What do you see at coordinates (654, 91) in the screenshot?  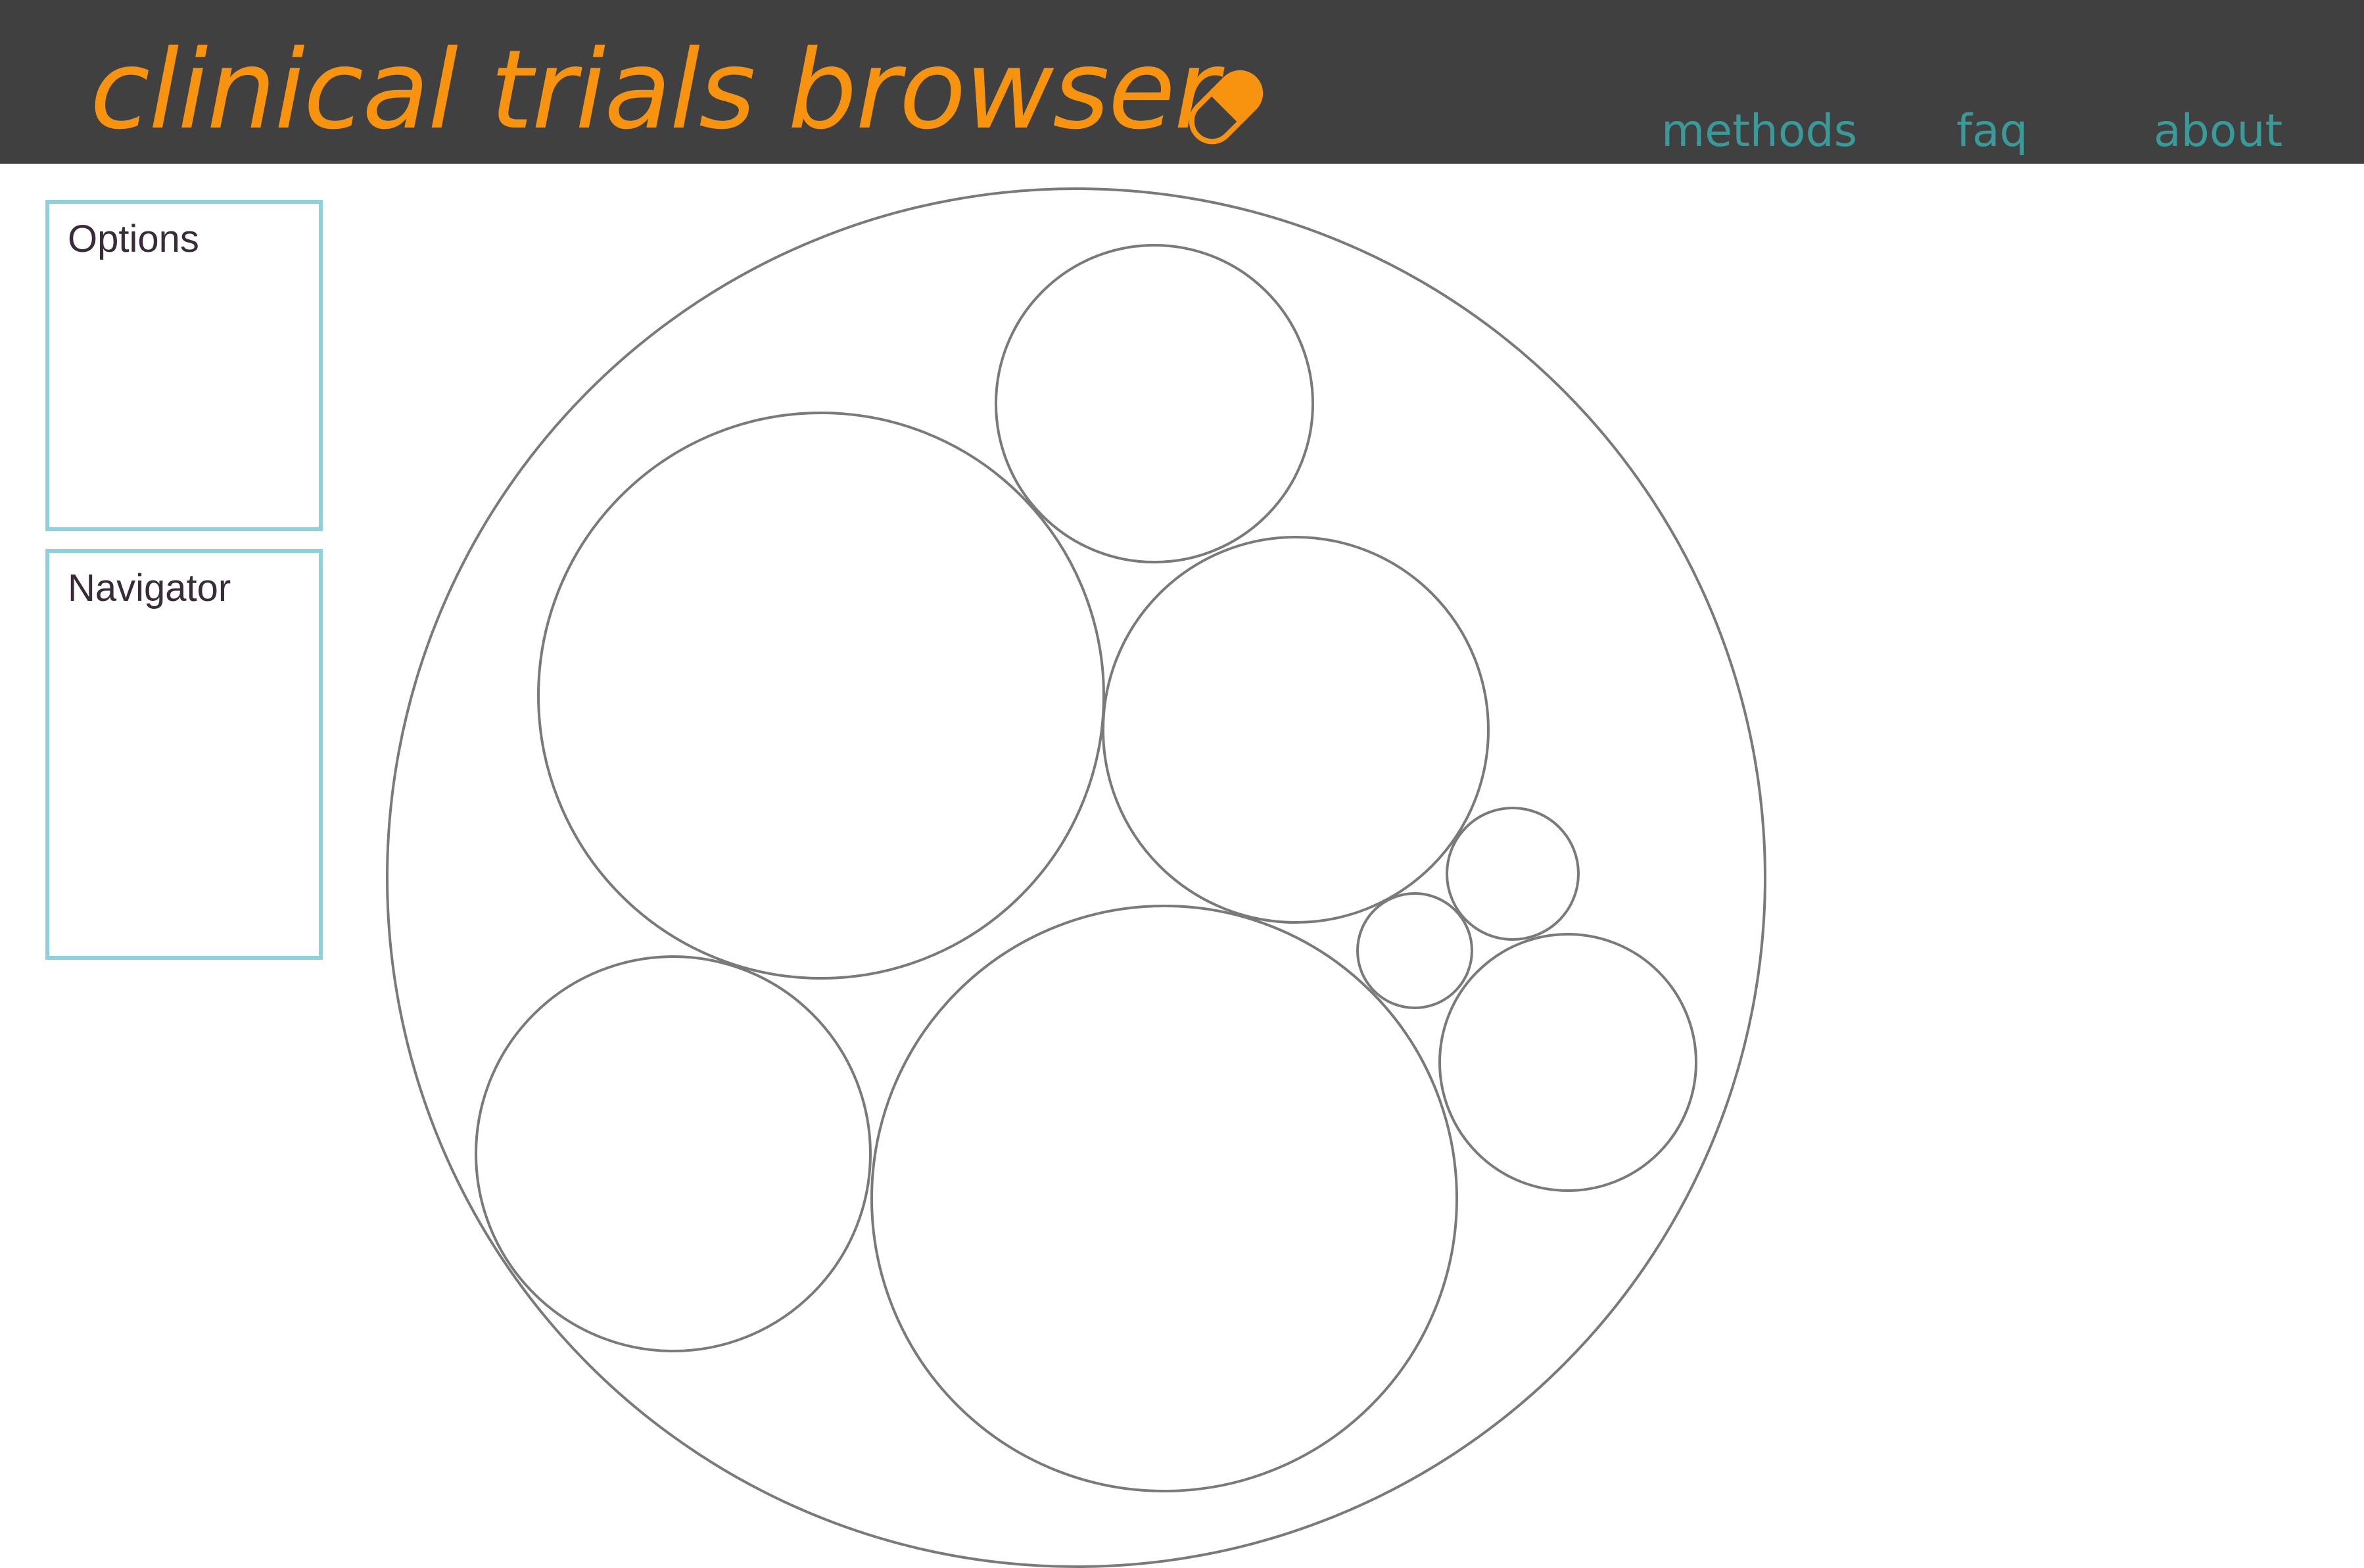 I see `app-title: clinical trials browser` at bounding box center [654, 91].